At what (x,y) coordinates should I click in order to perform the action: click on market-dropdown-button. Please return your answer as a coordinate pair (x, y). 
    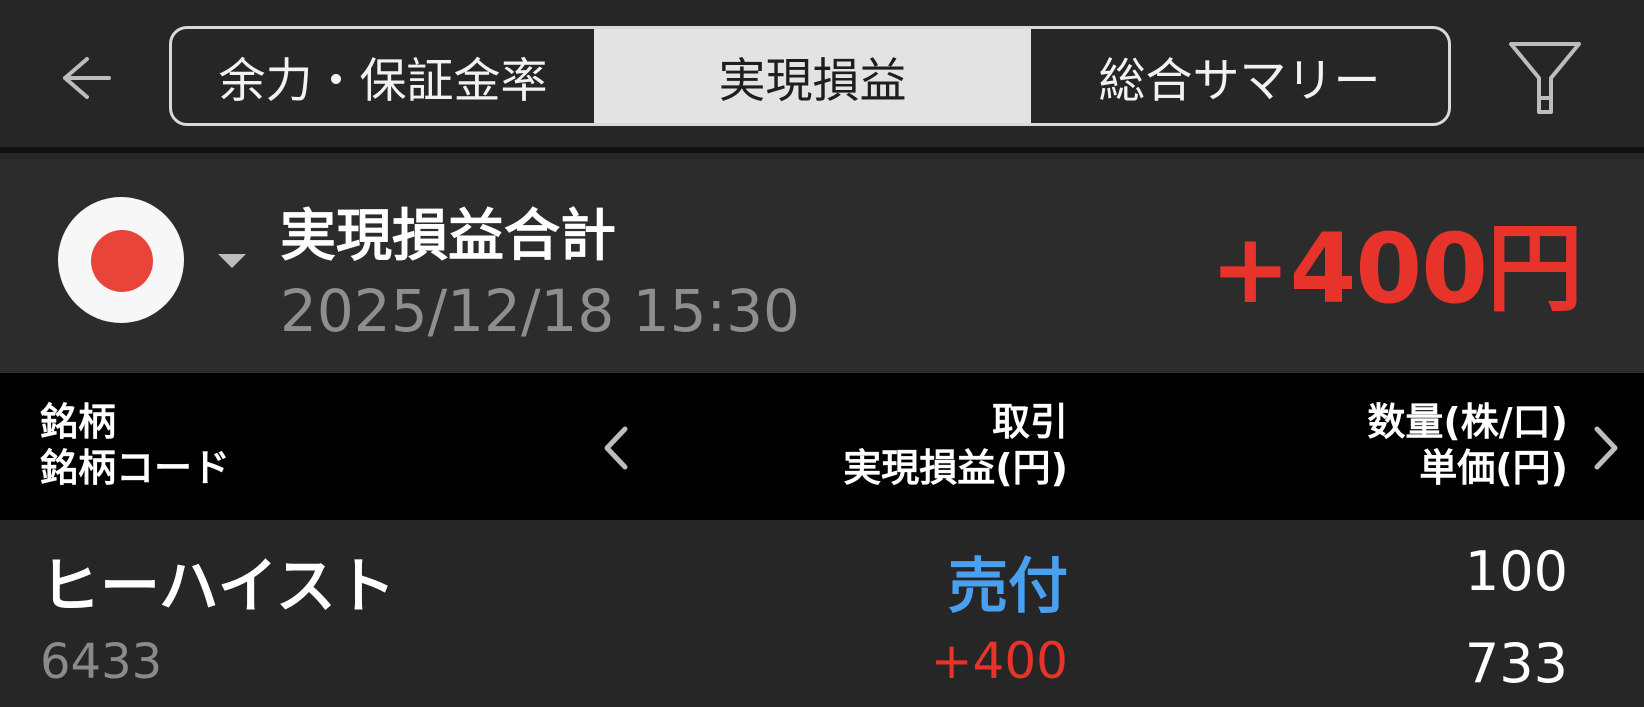
    Looking at the image, I should click on (232, 261).